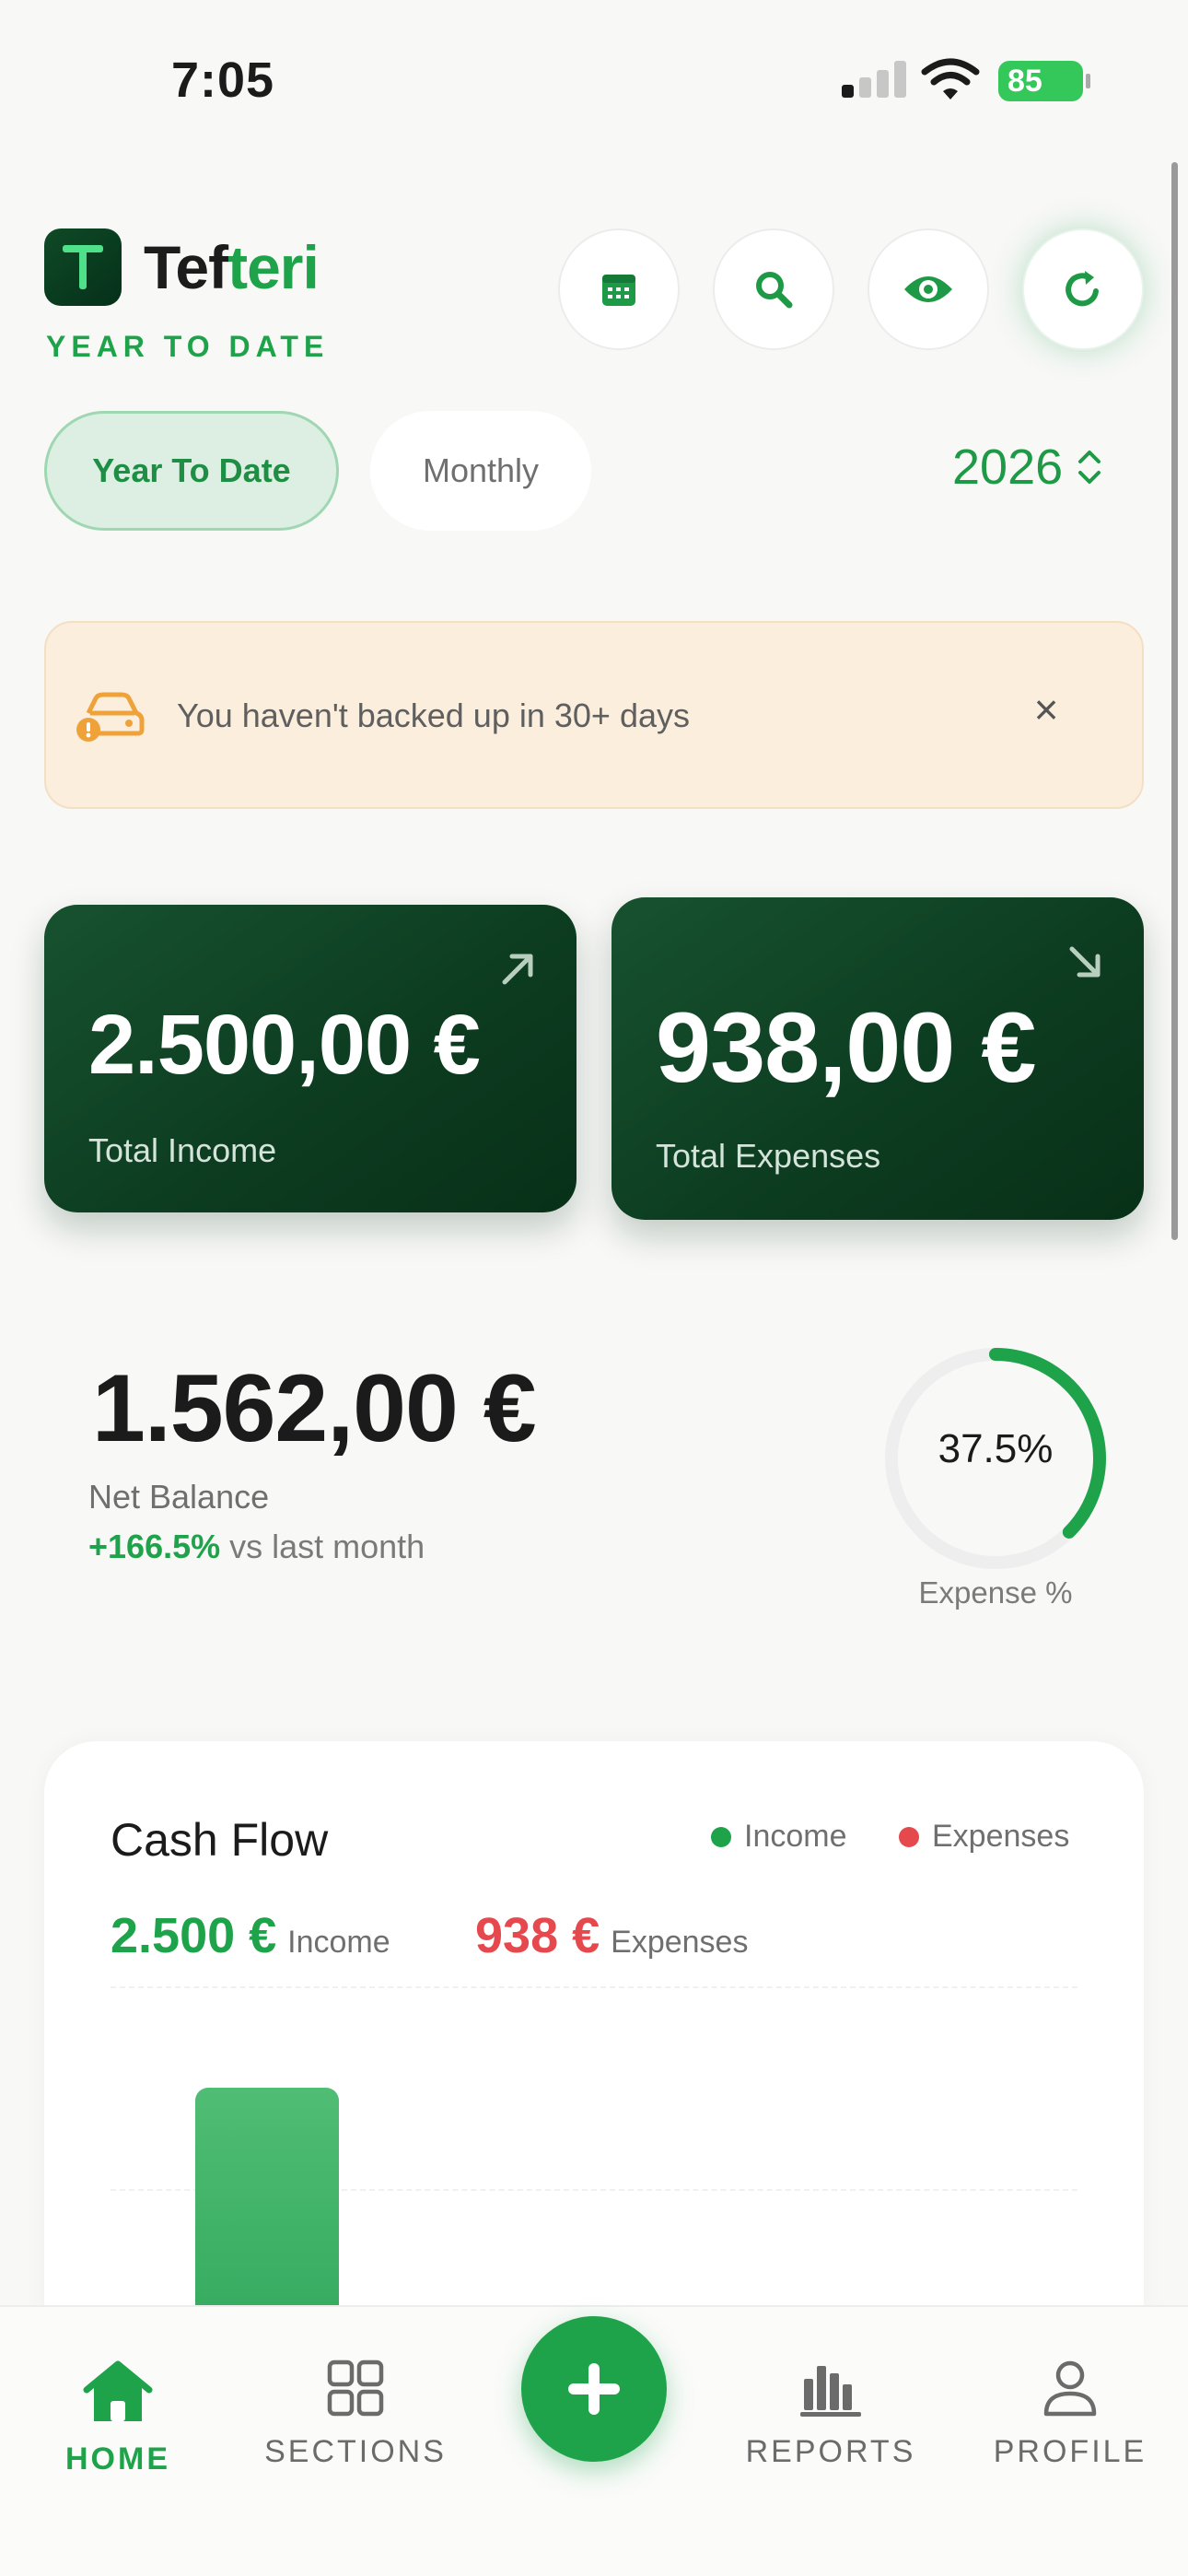  I want to click on income-summary-value: 2.500 €, so click(194, 1935).